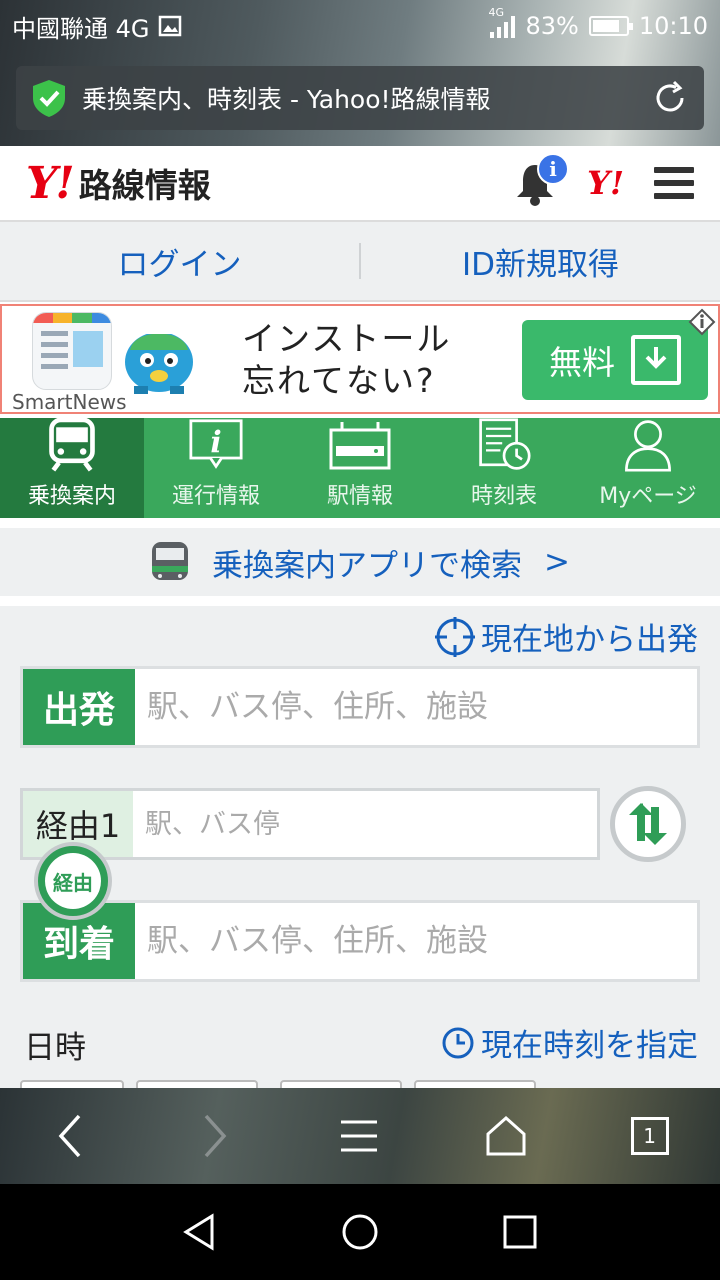 Image resolution: width=720 pixels, height=1280 pixels. What do you see at coordinates (72, 445) in the screenshot?
I see `train-icon` at bounding box center [72, 445].